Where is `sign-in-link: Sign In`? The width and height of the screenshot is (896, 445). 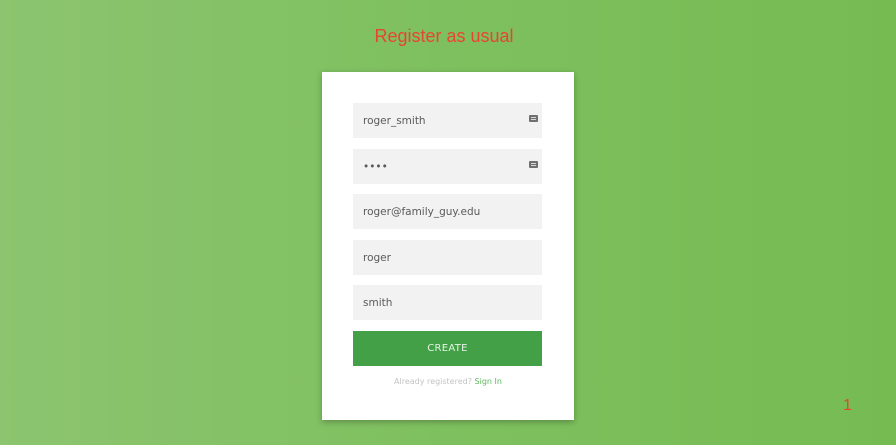 sign-in-link: Sign In is located at coordinates (488, 381).